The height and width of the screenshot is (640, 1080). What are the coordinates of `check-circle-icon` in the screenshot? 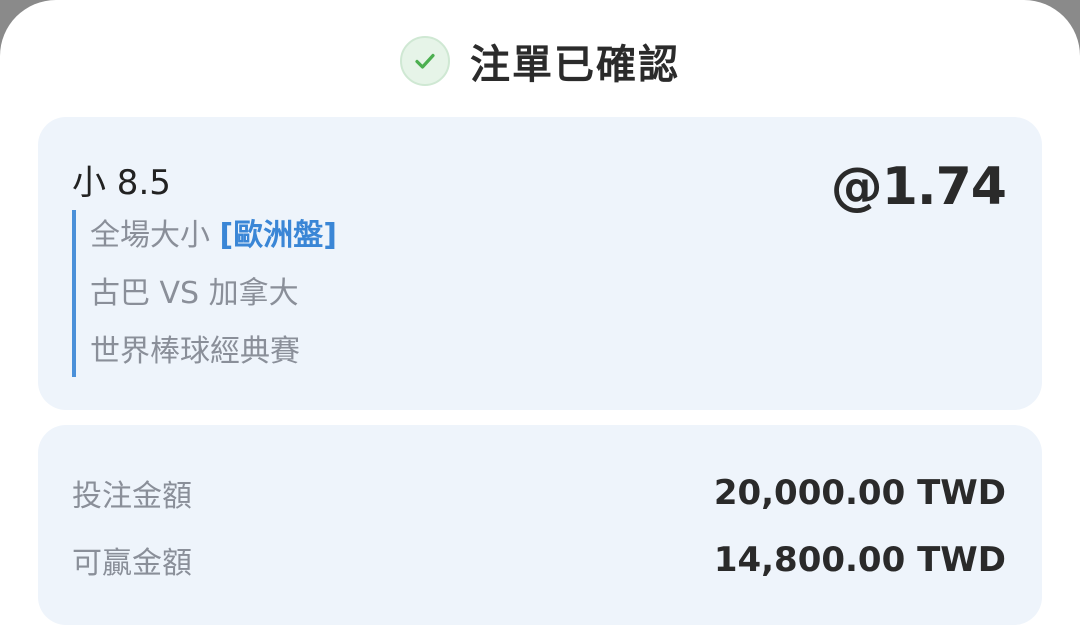 It's located at (425, 61).